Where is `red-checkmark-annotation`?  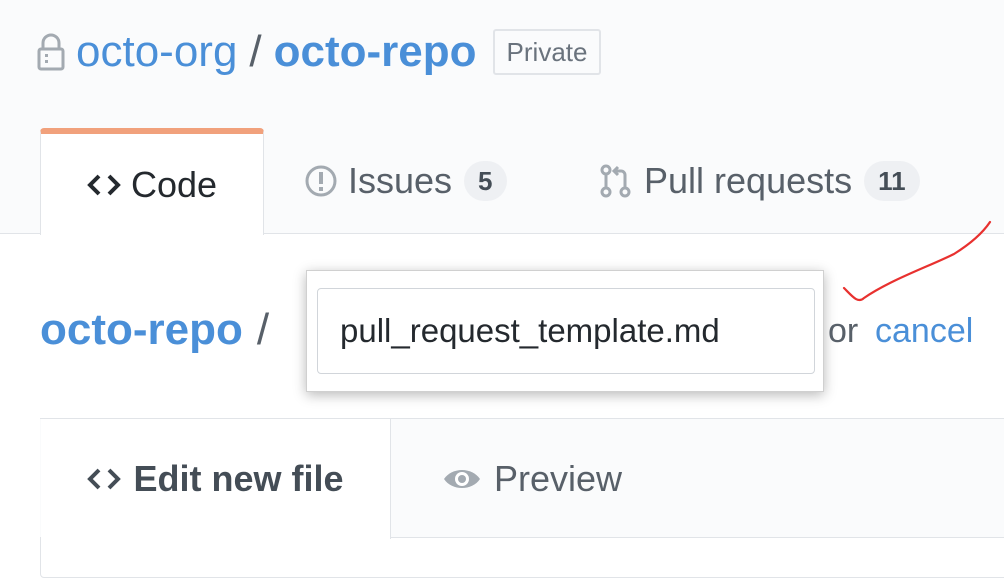
red-checkmark-annotation is located at coordinates (917, 261).